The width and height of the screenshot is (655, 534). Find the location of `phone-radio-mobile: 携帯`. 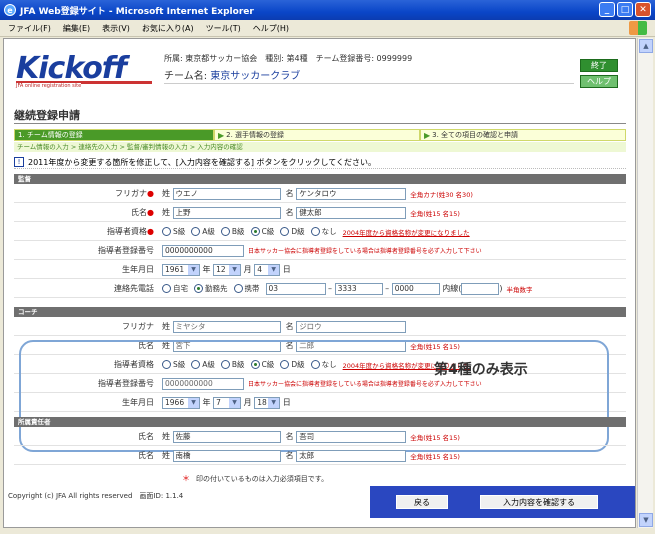

phone-radio-mobile: 携帯 is located at coordinates (246, 288).